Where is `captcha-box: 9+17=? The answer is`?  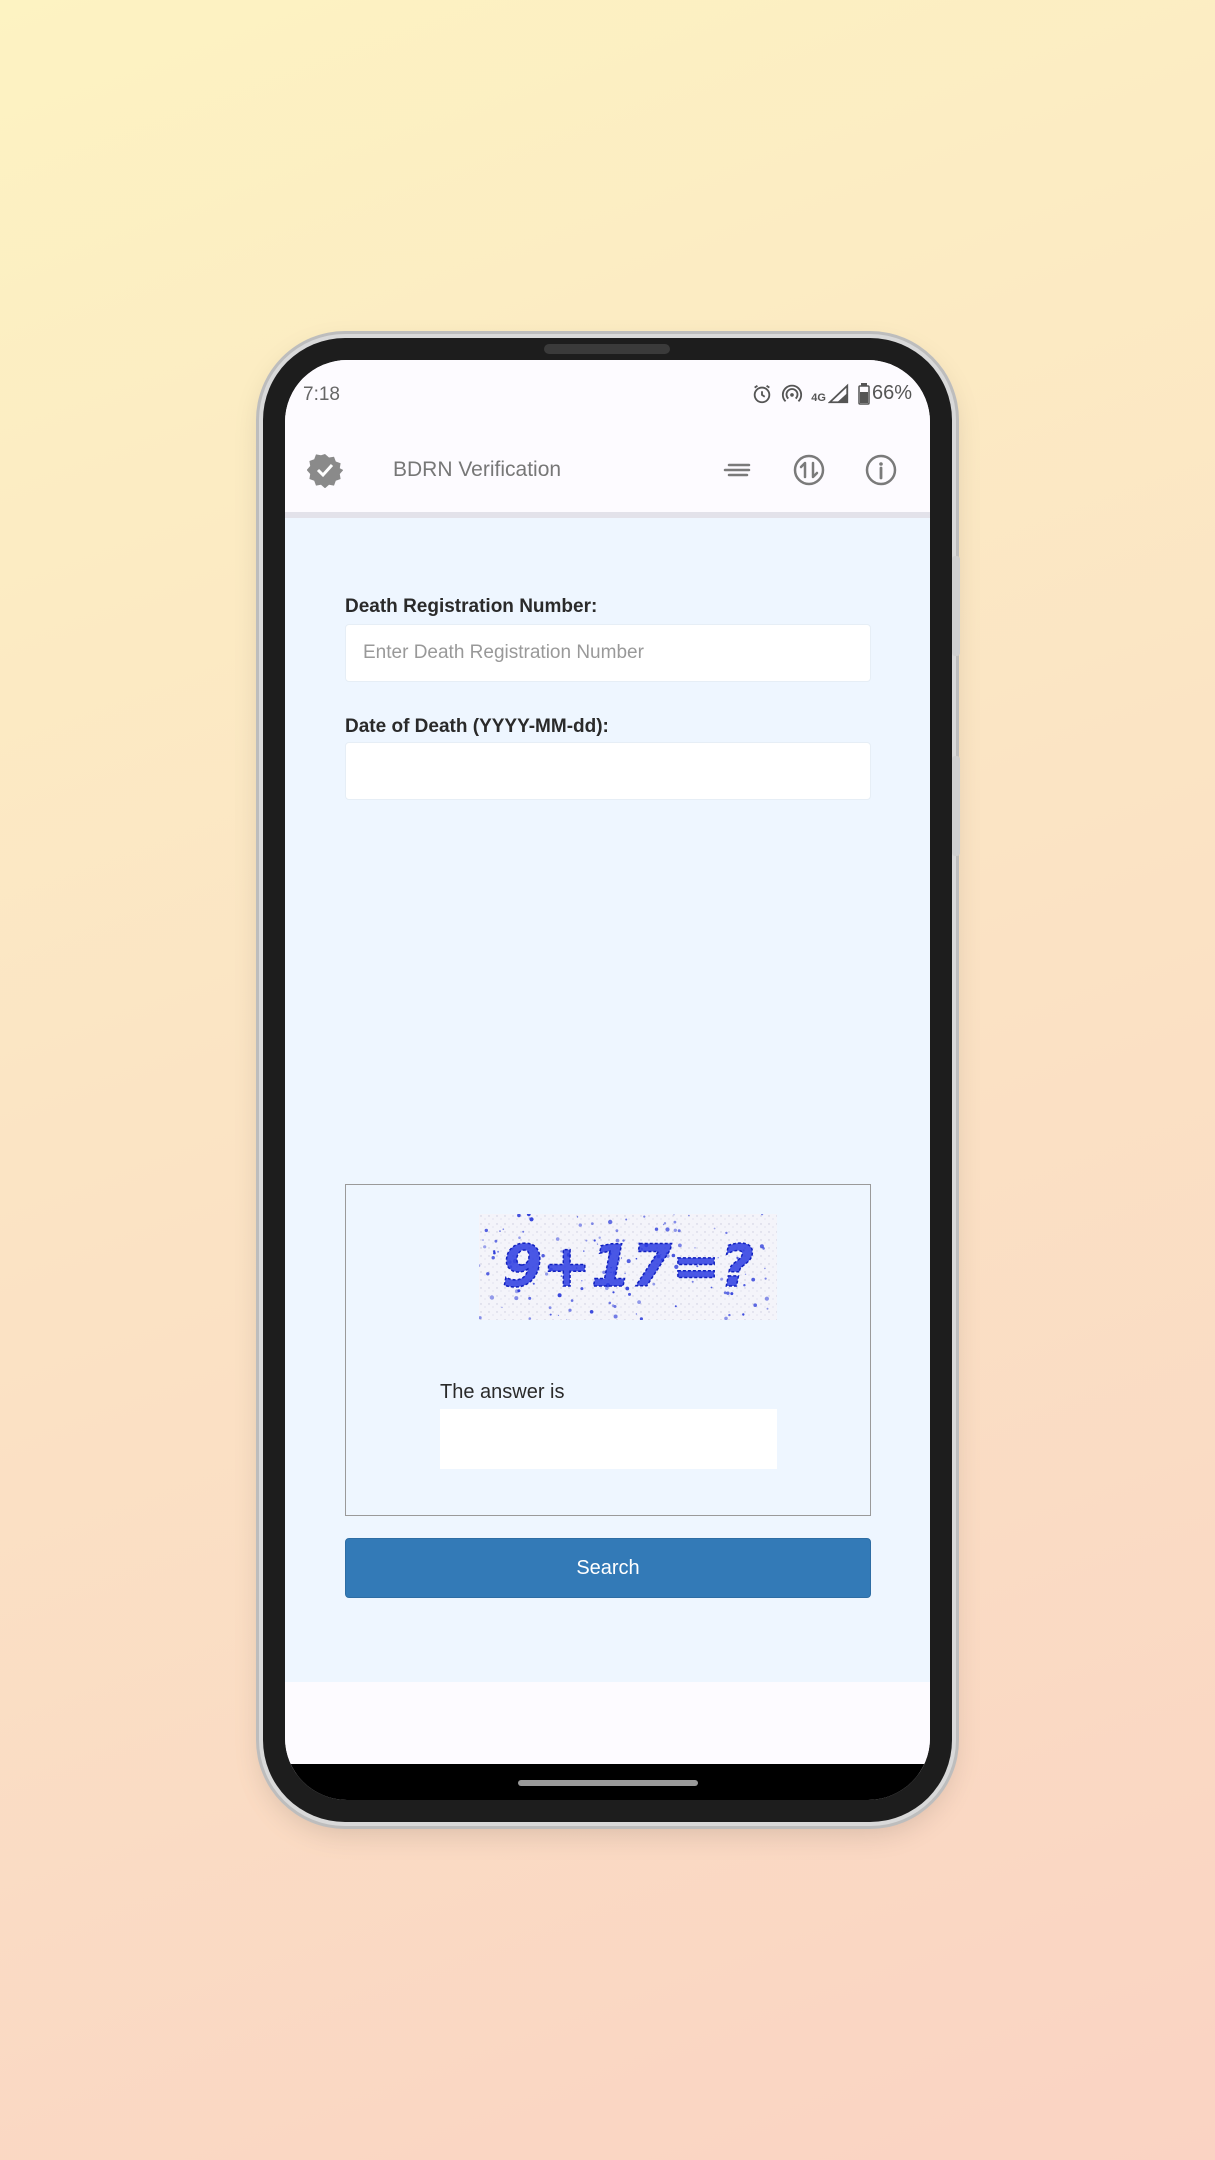 captcha-box: 9+17=? The answer is is located at coordinates (608, 1350).